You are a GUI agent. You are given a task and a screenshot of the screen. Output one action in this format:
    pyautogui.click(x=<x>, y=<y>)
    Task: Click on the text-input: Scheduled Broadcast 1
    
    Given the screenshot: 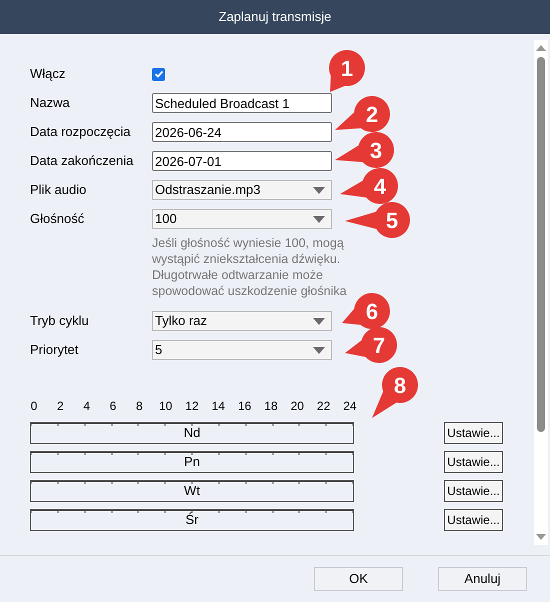 What is the action you would take?
    pyautogui.click(x=242, y=103)
    